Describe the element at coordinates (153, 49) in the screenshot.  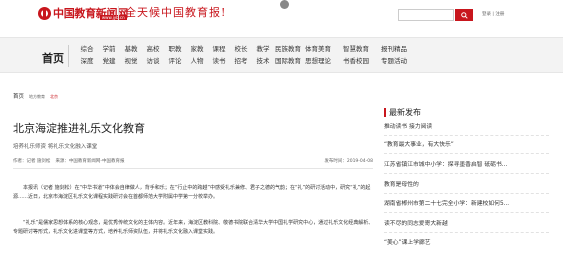
I see `nav-item: 高校` at that location.